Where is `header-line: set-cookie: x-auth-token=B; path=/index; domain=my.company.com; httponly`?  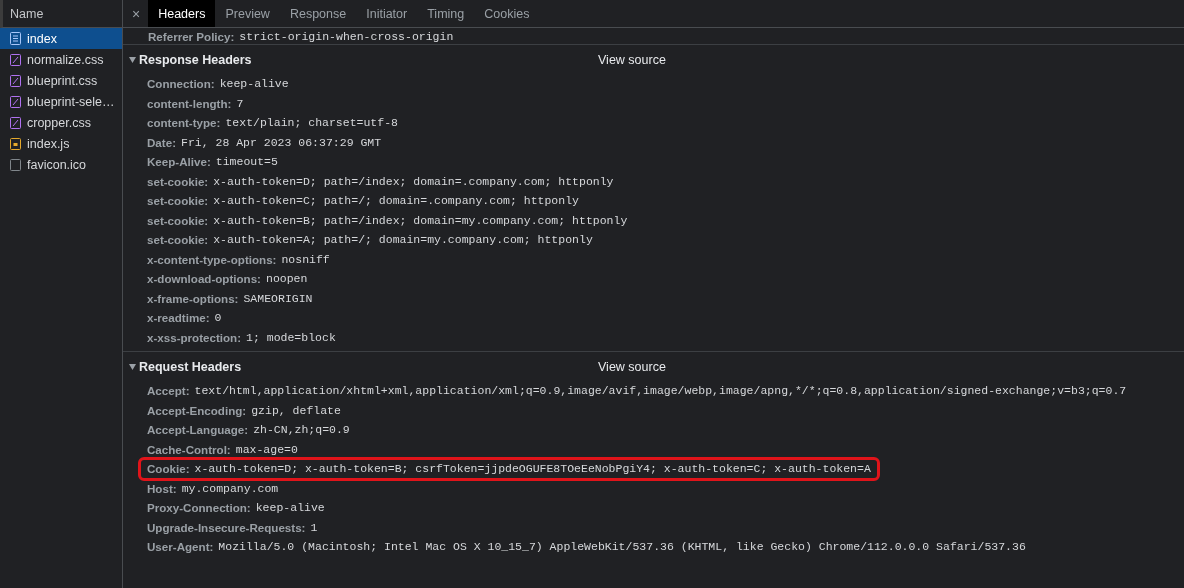
header-line: set-cookie: x-auth-token=B; path=/index; domain=my.company.com; httponly is located at coordinates (387, 220).